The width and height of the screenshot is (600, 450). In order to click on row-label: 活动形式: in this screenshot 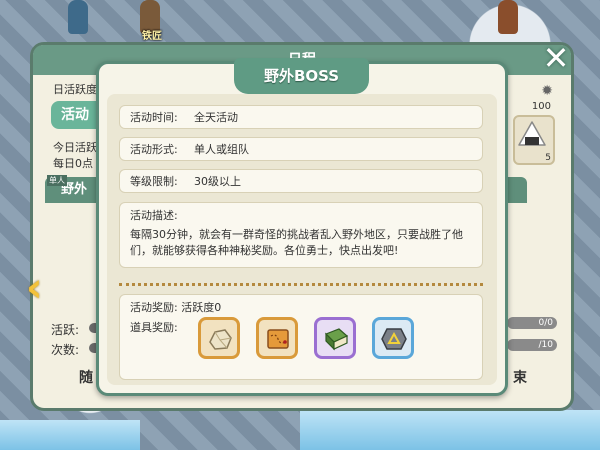, I will do `click(154, 149)`.